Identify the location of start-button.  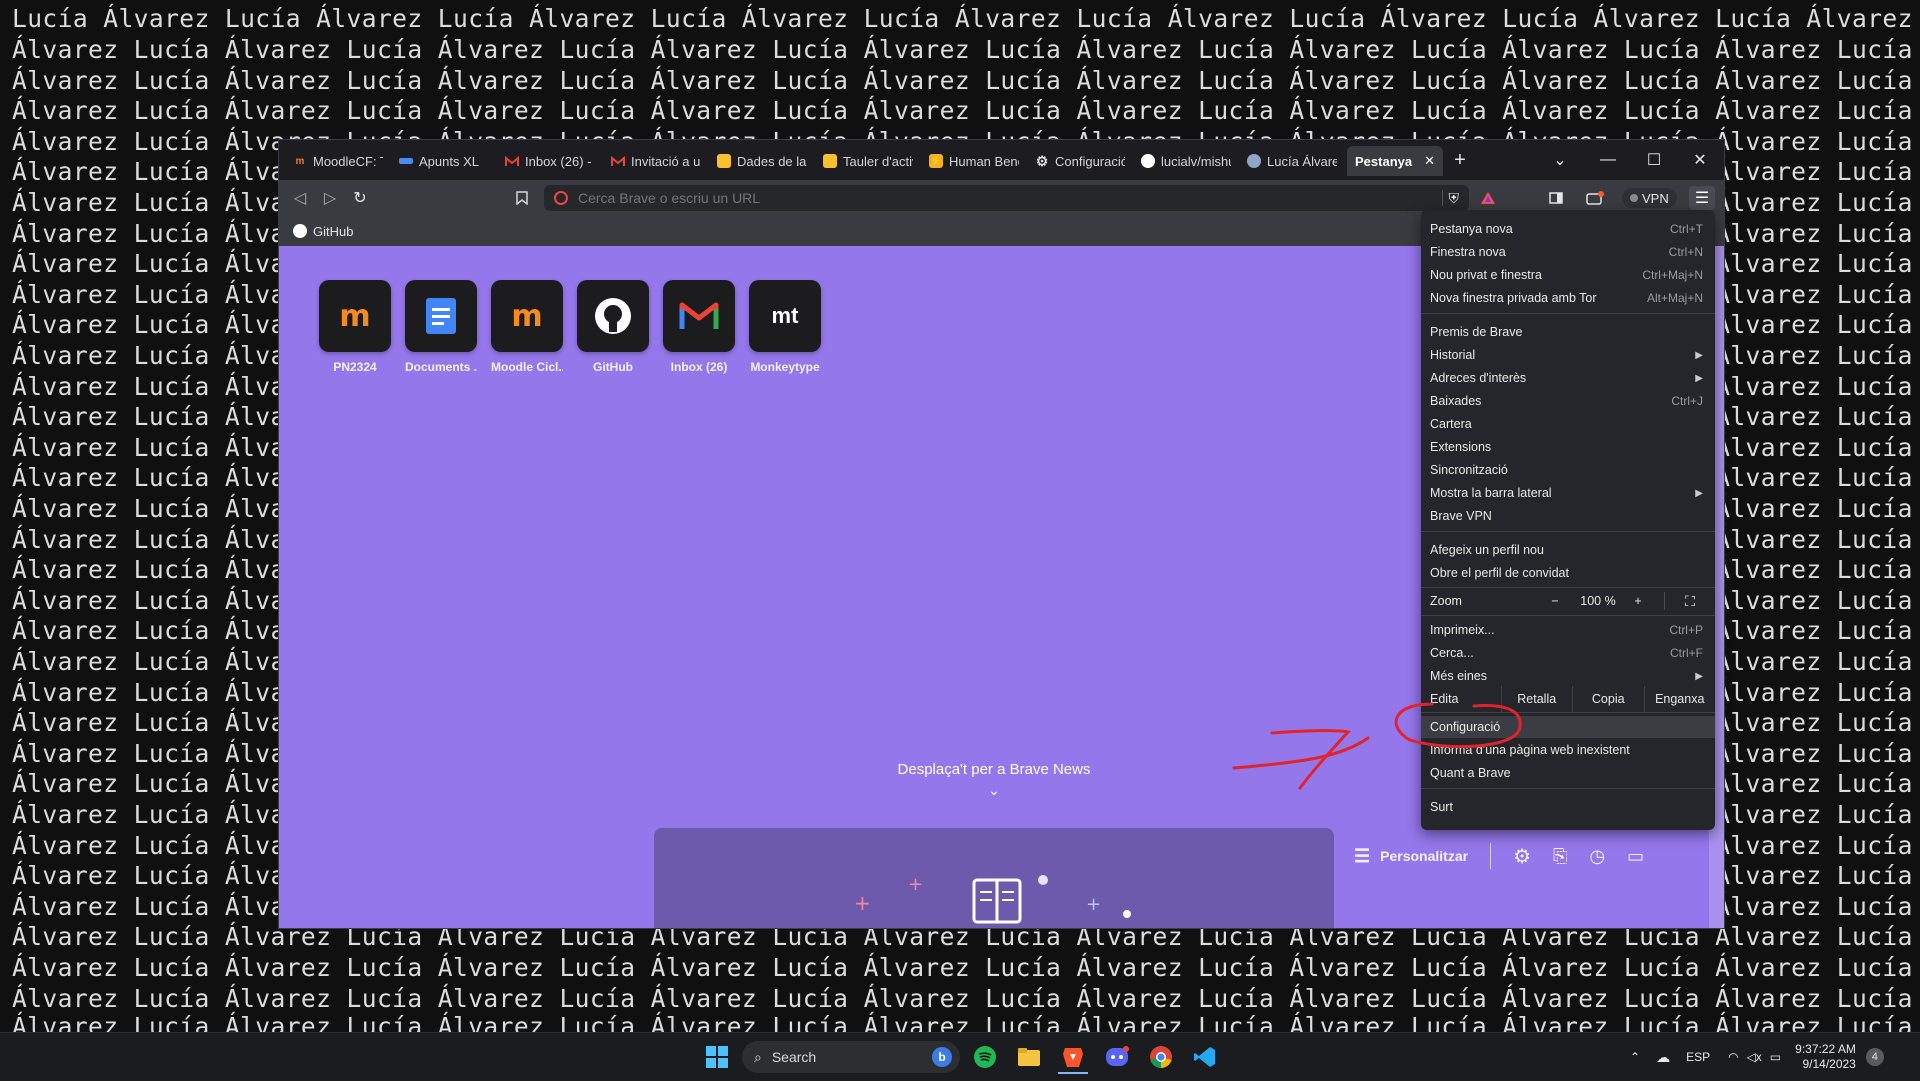
(717, 1057).